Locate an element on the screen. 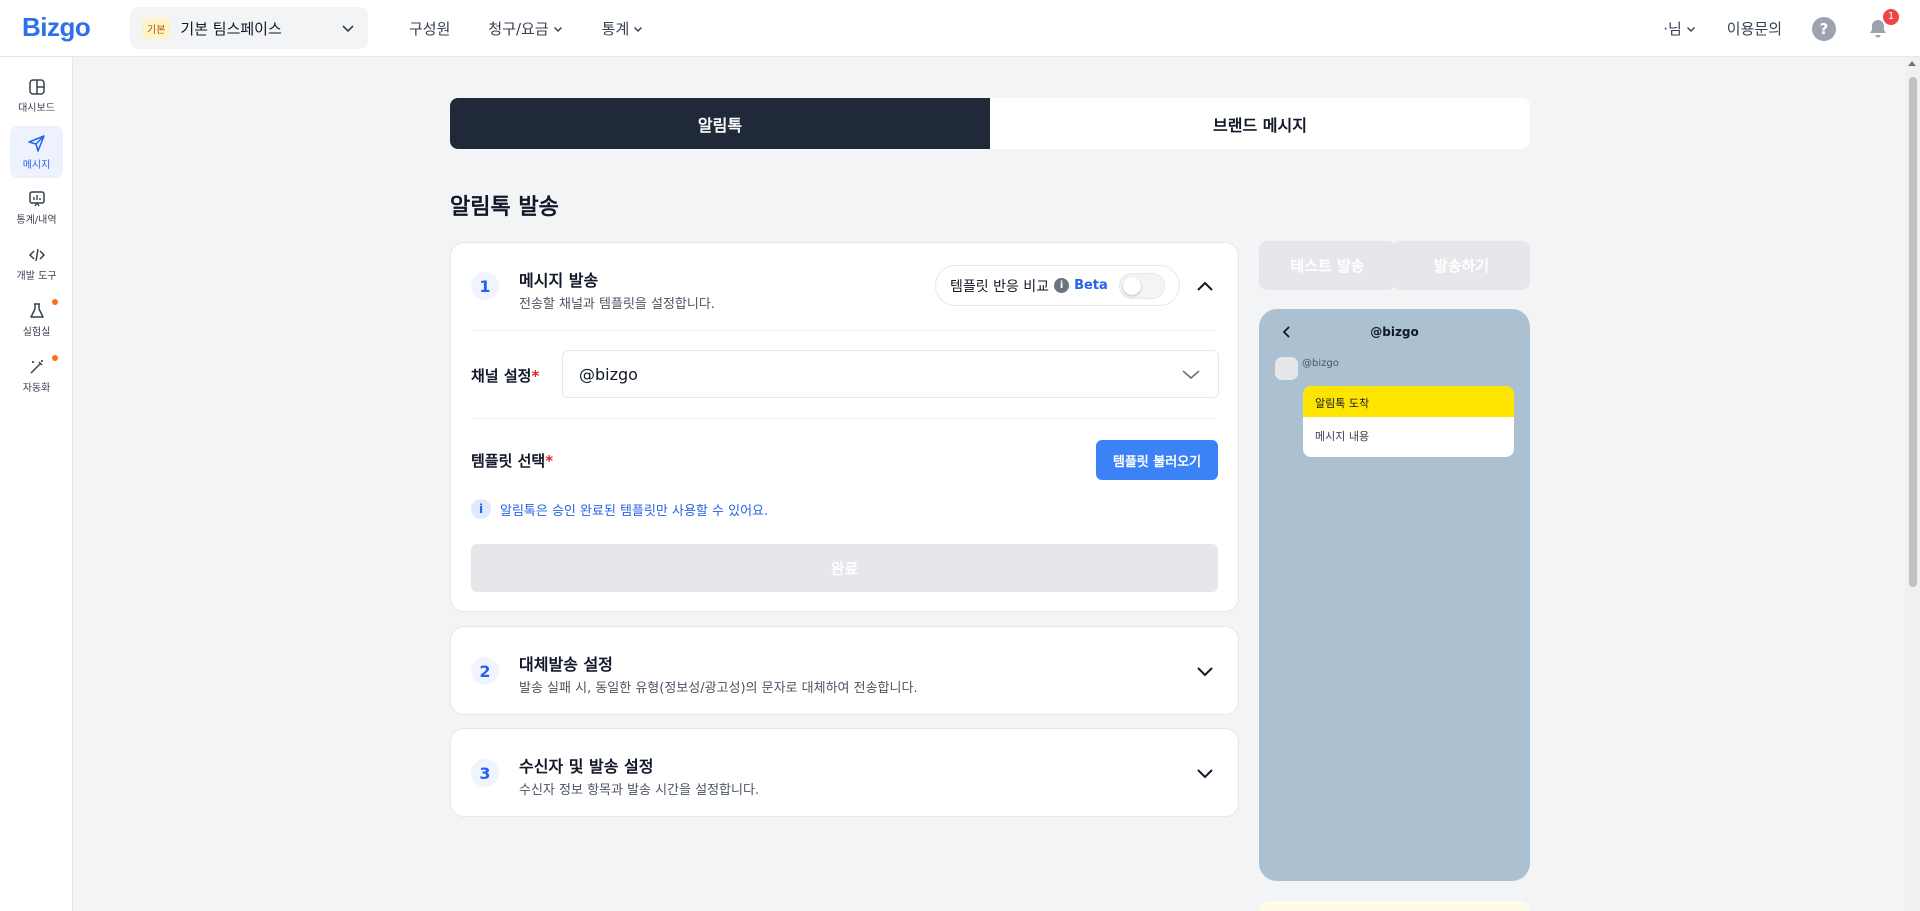 This screenshot has width=1920, height=911. template-compare-label: 템플릿 반응 비교 is located at coordinates (1000, 286).